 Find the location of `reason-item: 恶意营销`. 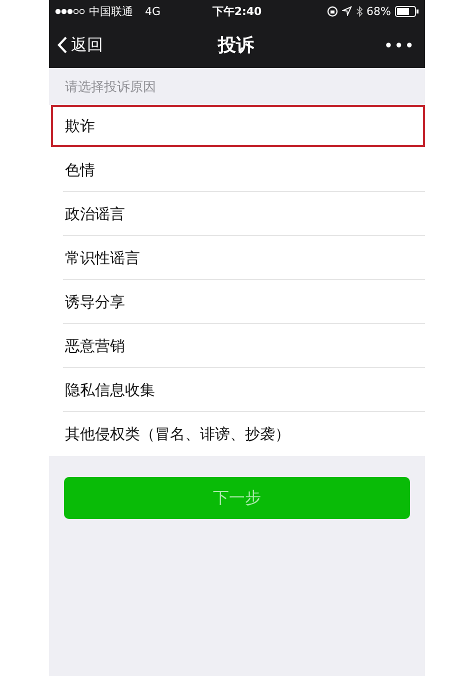

reason-item: 恶意营销 is located at coordinates (244, 346).